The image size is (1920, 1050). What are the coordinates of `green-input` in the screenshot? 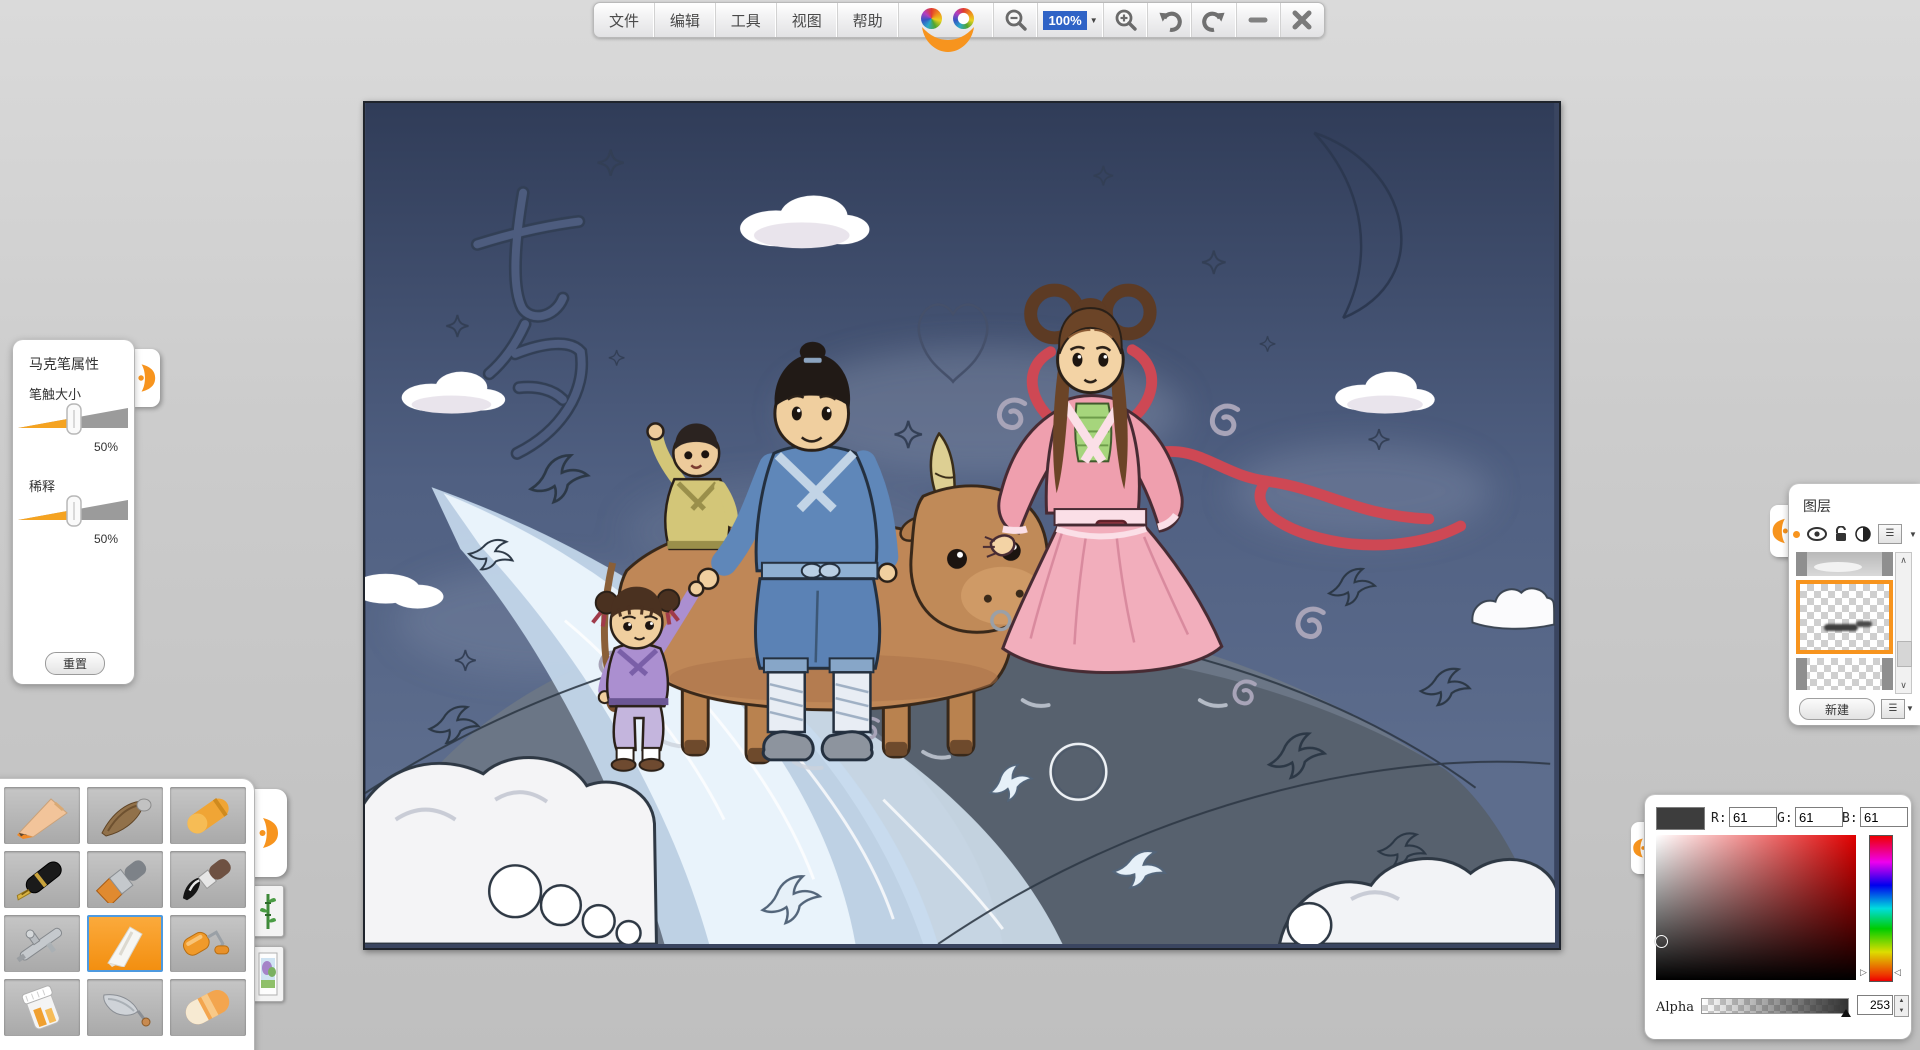 It's located at (1819, 817).